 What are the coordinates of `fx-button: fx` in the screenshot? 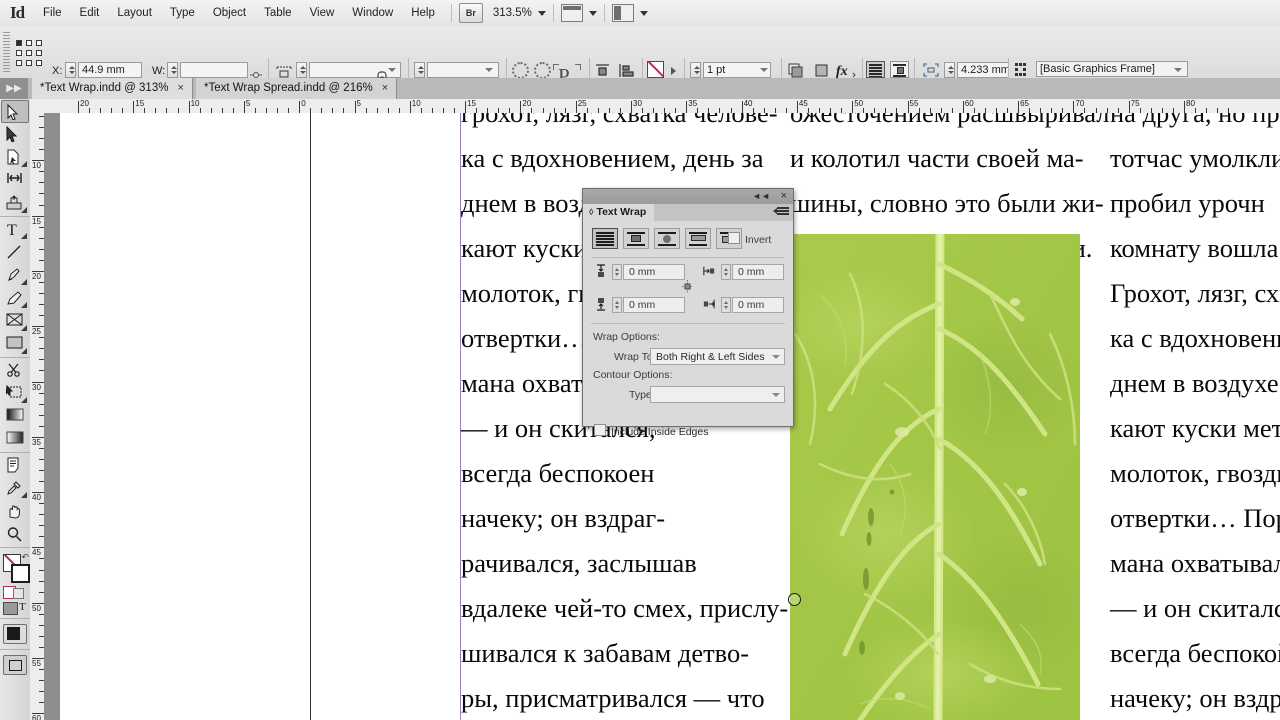 It's located at (846, 70).